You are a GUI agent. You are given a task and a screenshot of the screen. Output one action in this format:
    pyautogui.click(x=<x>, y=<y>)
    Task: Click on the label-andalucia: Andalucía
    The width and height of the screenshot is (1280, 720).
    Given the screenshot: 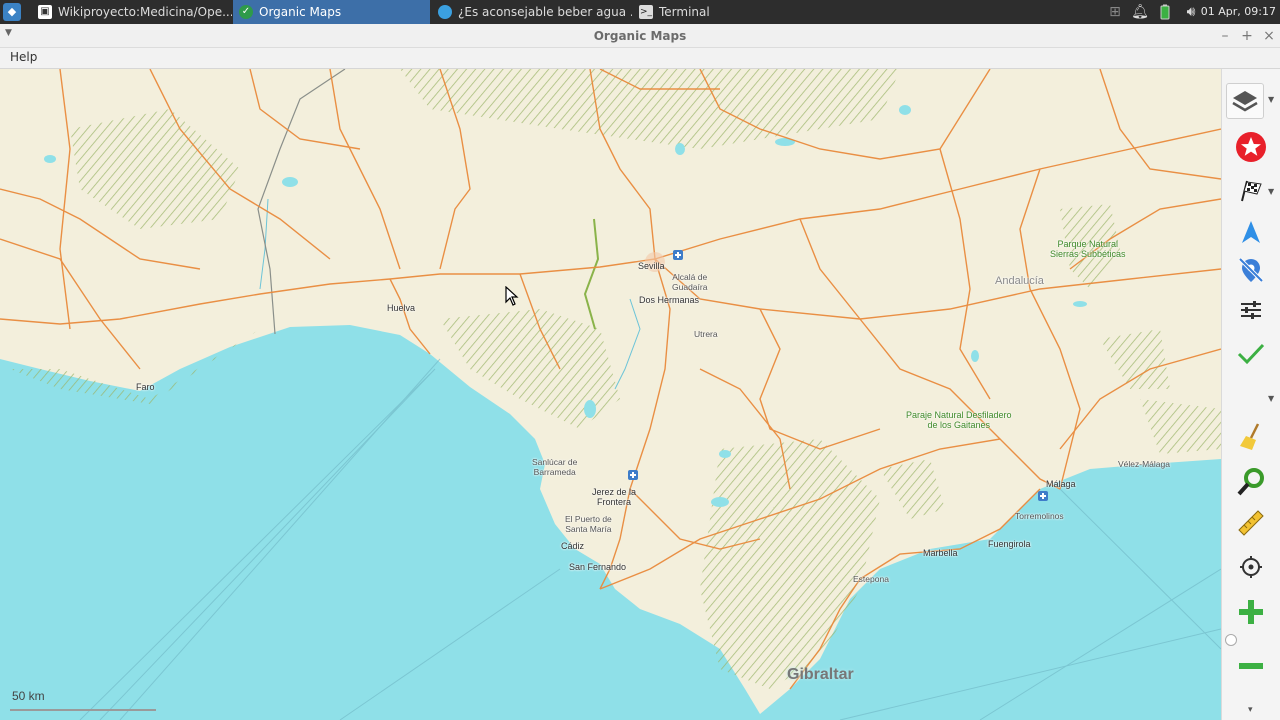 What is the action you would take?
    pyautogui.click(x=1019, y=281)
    